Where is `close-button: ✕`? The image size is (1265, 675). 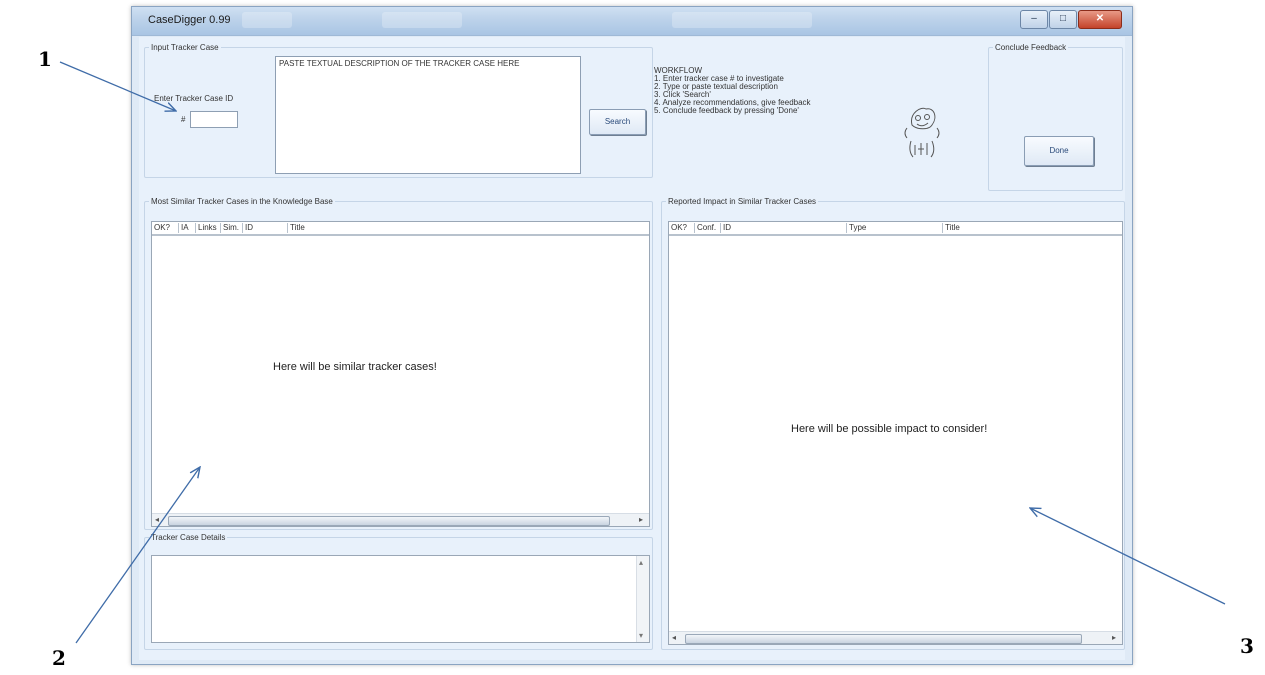 close-button: ✕ is located at coordinates (1100, 19).